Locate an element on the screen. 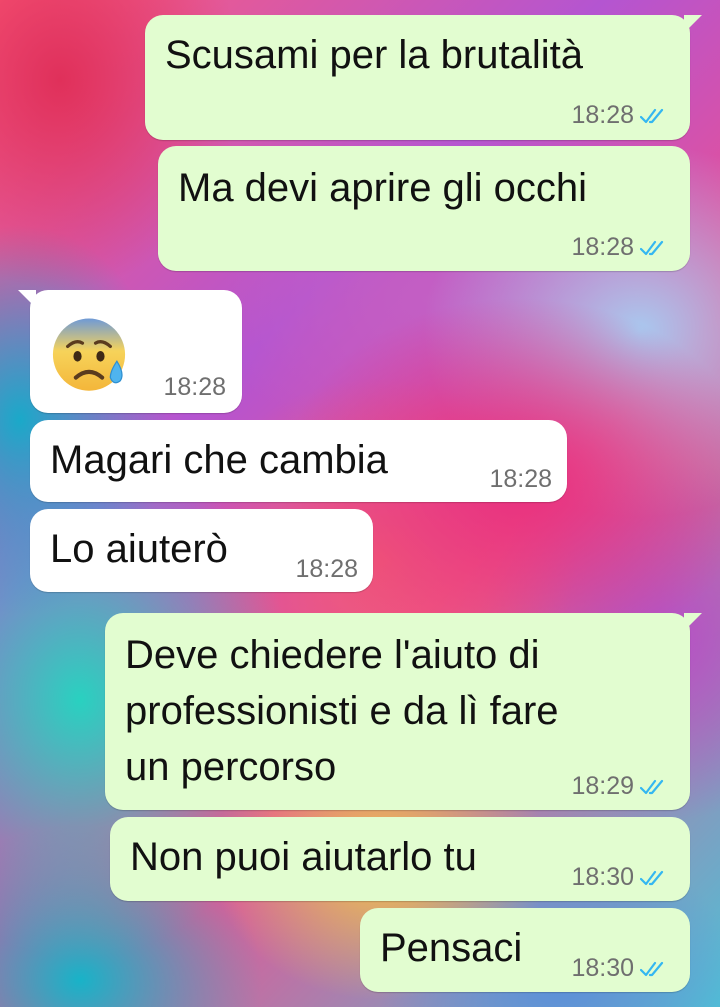  message-text: Non puoi aiutarlo tu is located at coordinates (303, 857).